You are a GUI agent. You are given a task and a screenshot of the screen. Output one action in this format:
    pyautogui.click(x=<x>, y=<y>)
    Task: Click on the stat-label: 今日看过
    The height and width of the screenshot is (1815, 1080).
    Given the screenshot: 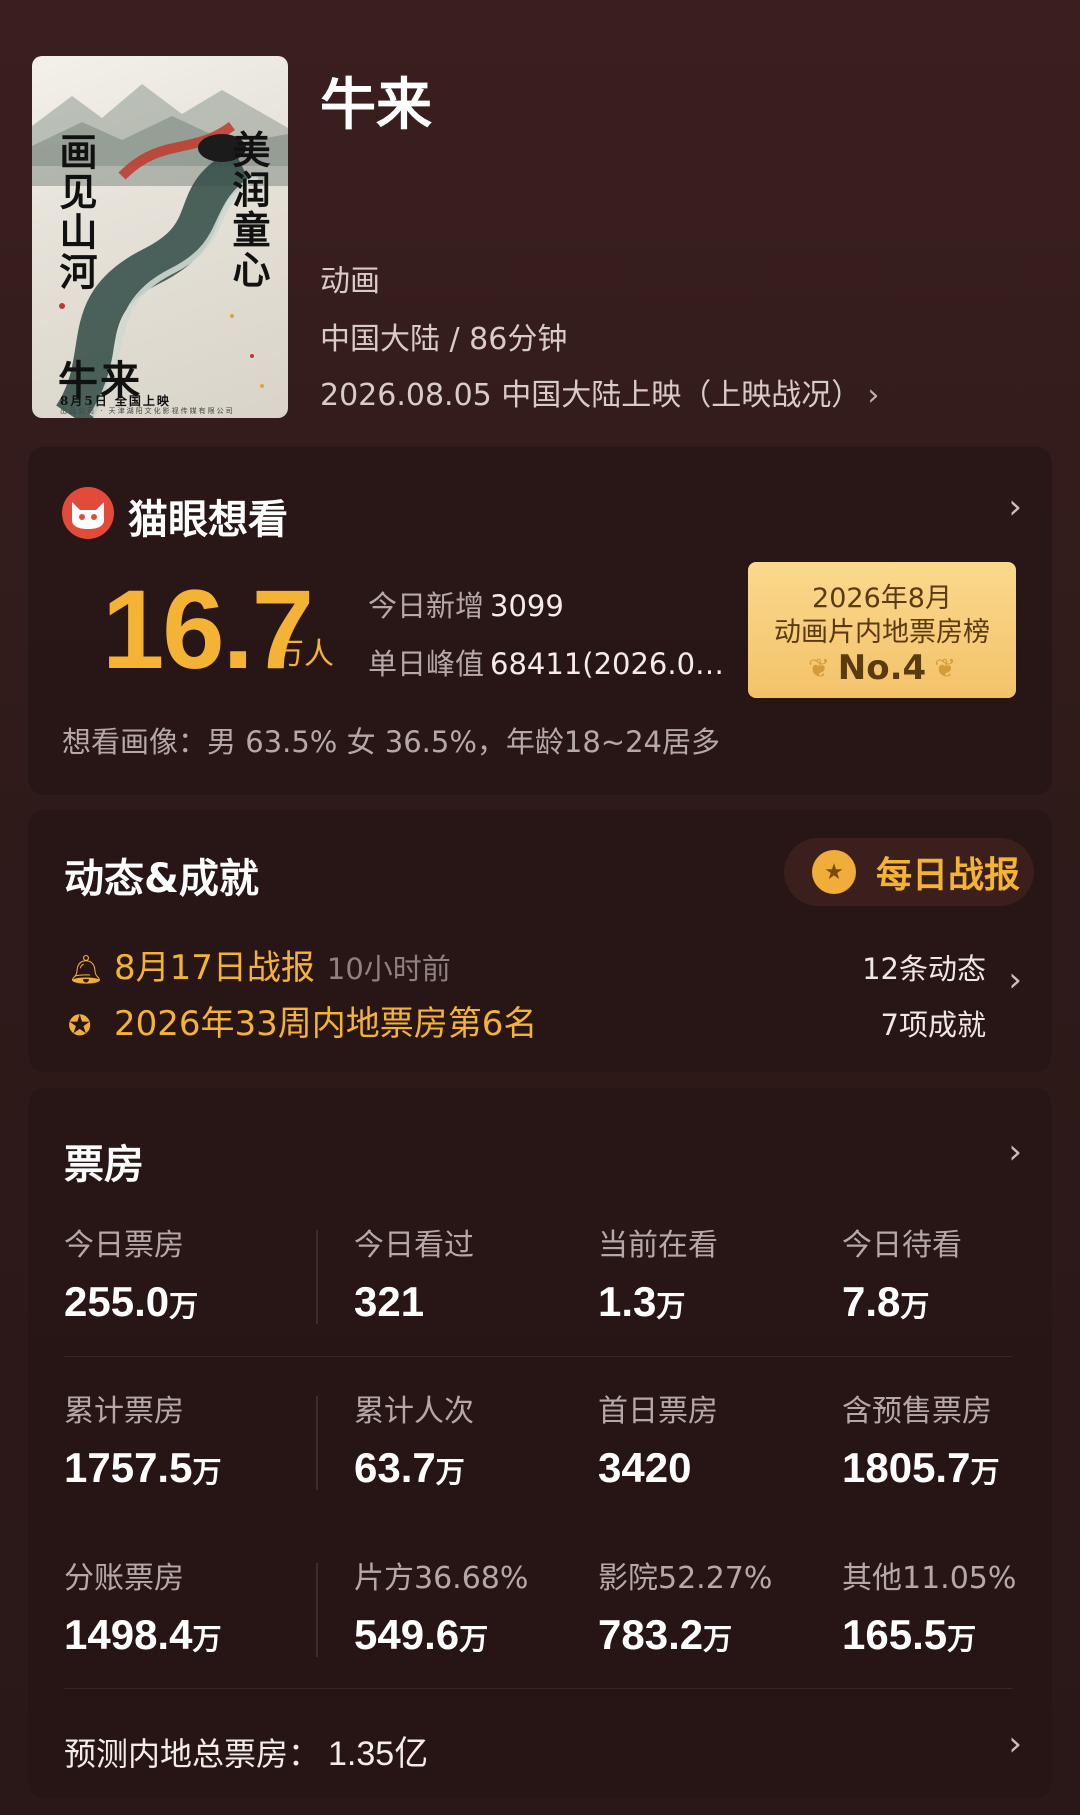 What is the action you would take?
    pyautogui.click(x=414, y=1245)
    